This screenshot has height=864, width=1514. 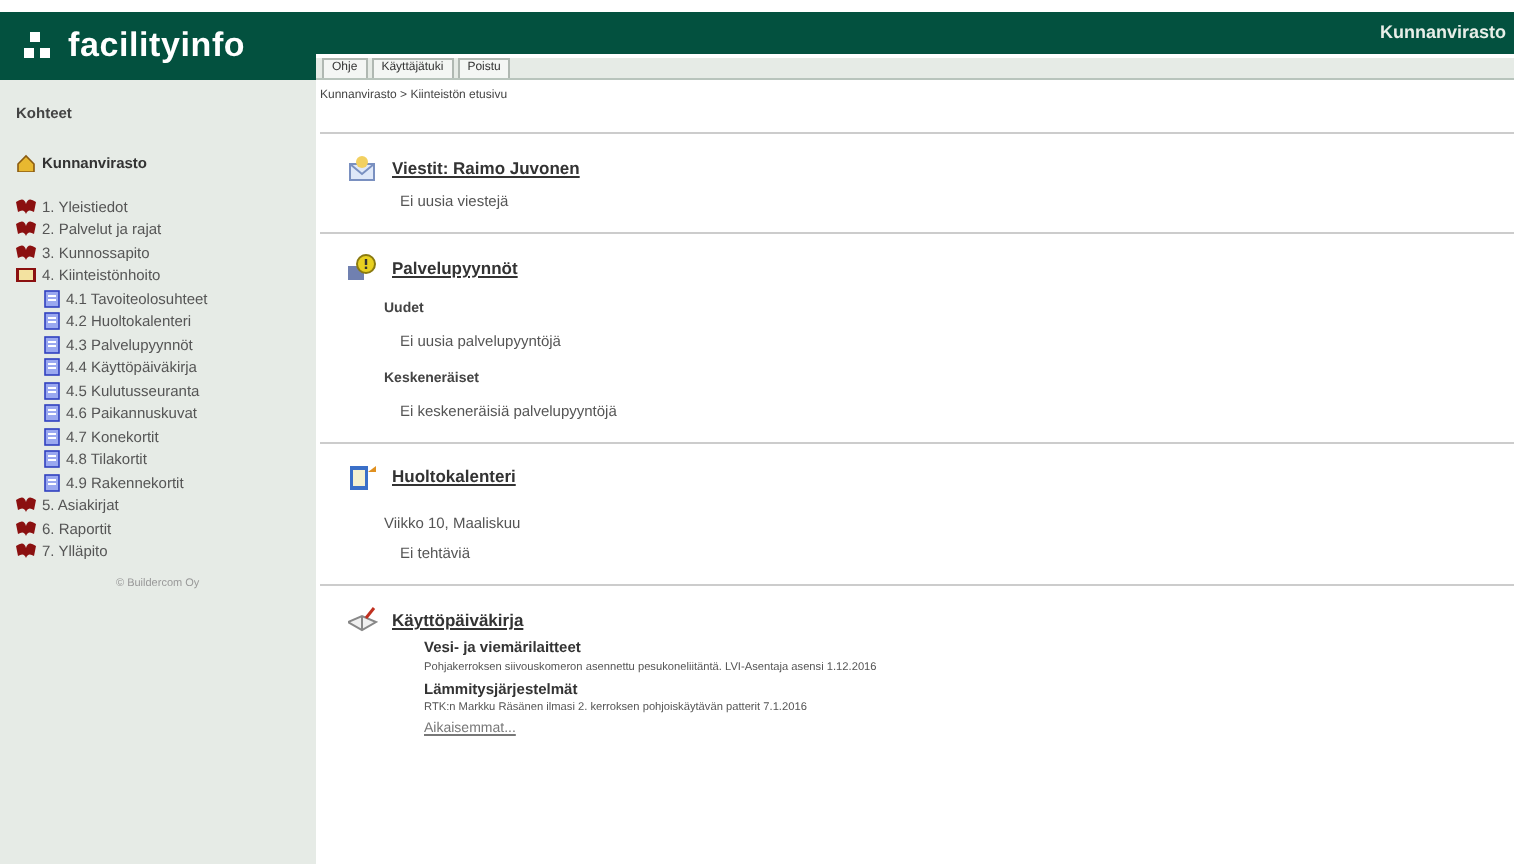 I want to click on site-name: Kunnanvirasto, so click(x=1442, y=32).